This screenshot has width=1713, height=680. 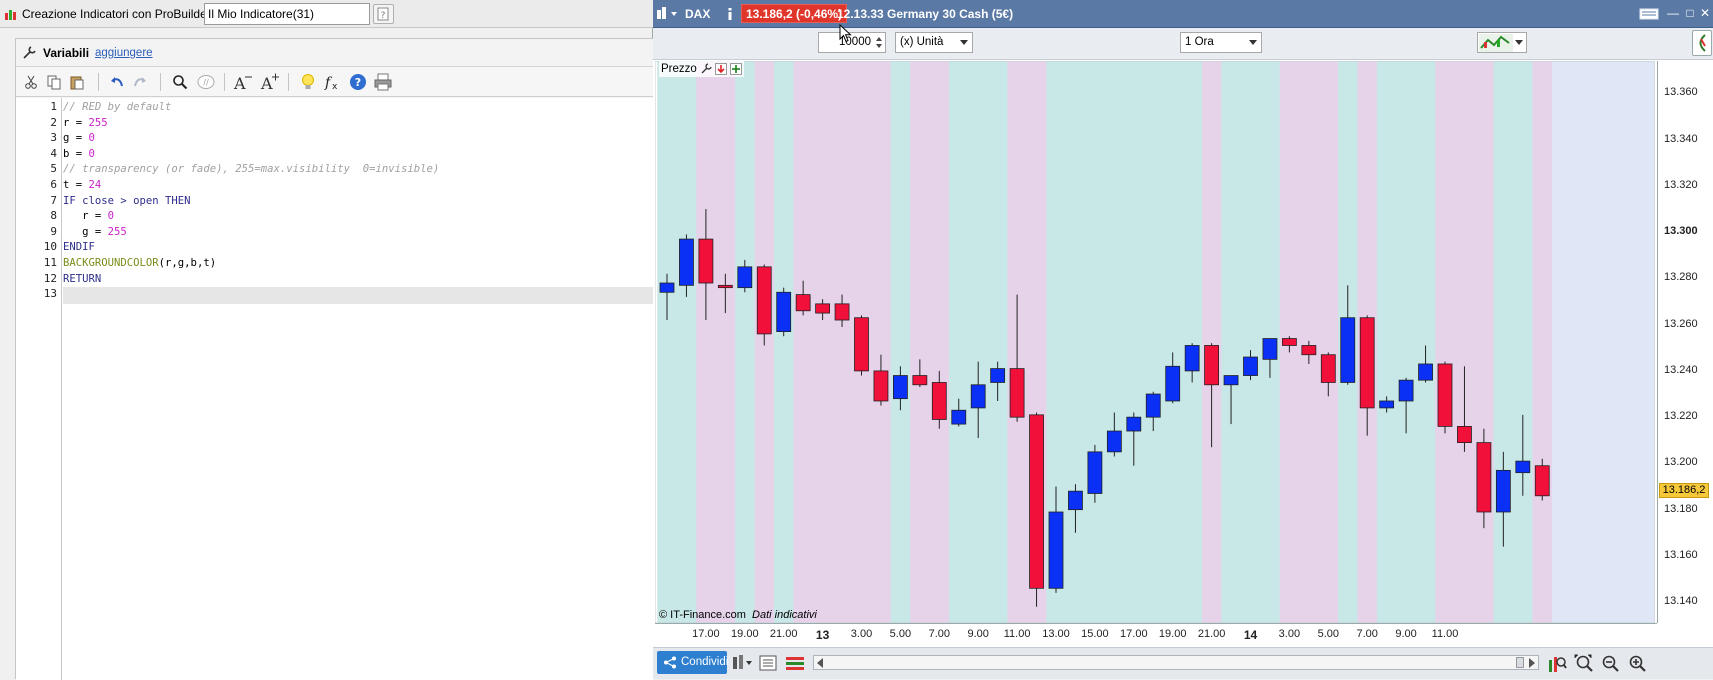 What do you see at coordinates (1702, 43) in the screenshot?
I see `indicator-panel-toggle` at bounding box center [1702, 43].